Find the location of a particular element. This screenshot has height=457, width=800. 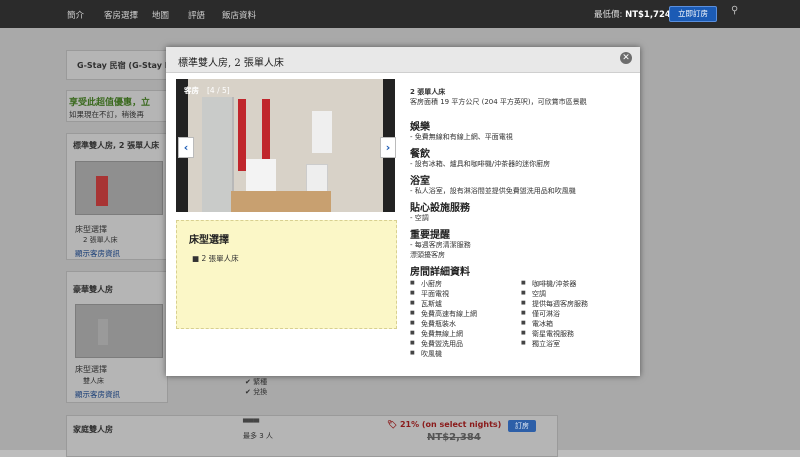

old-price: NT$2,384 is located at coordinates (454, 437).